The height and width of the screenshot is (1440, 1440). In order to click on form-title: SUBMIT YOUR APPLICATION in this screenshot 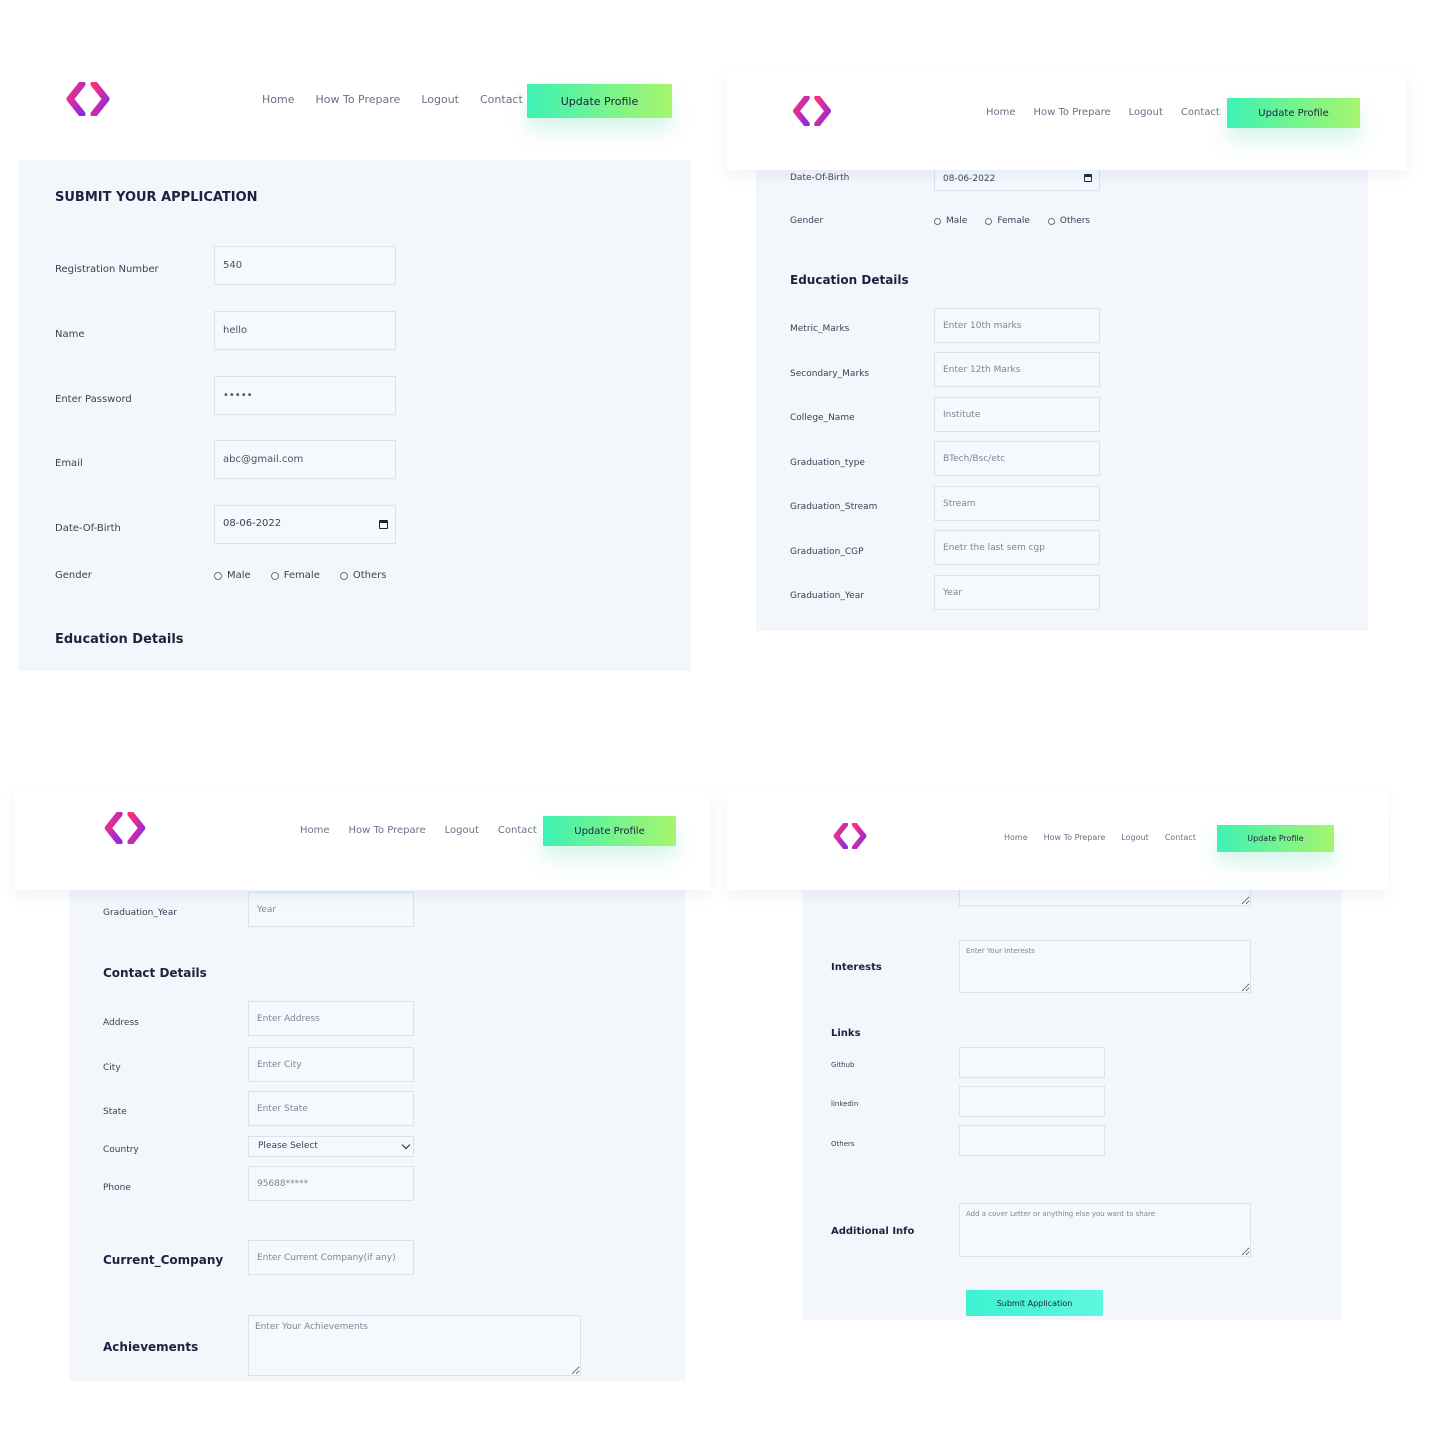, I will do `click(156, 197)`.